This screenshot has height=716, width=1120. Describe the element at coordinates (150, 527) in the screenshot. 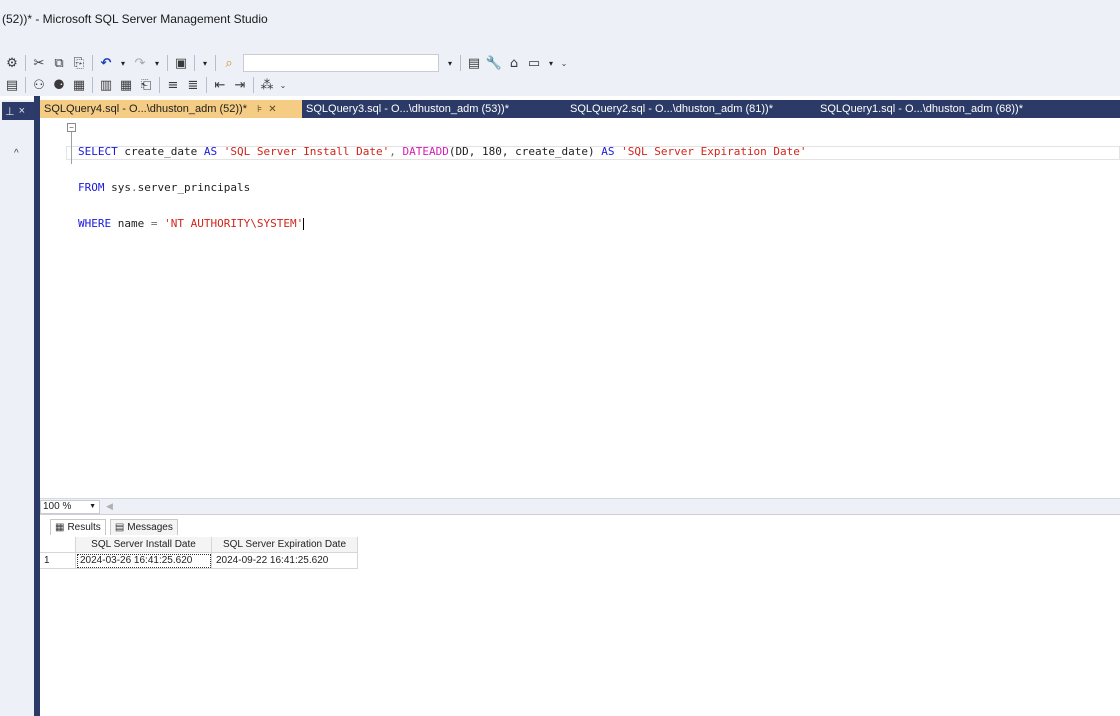

I see `tab-label: Messages` at that location.